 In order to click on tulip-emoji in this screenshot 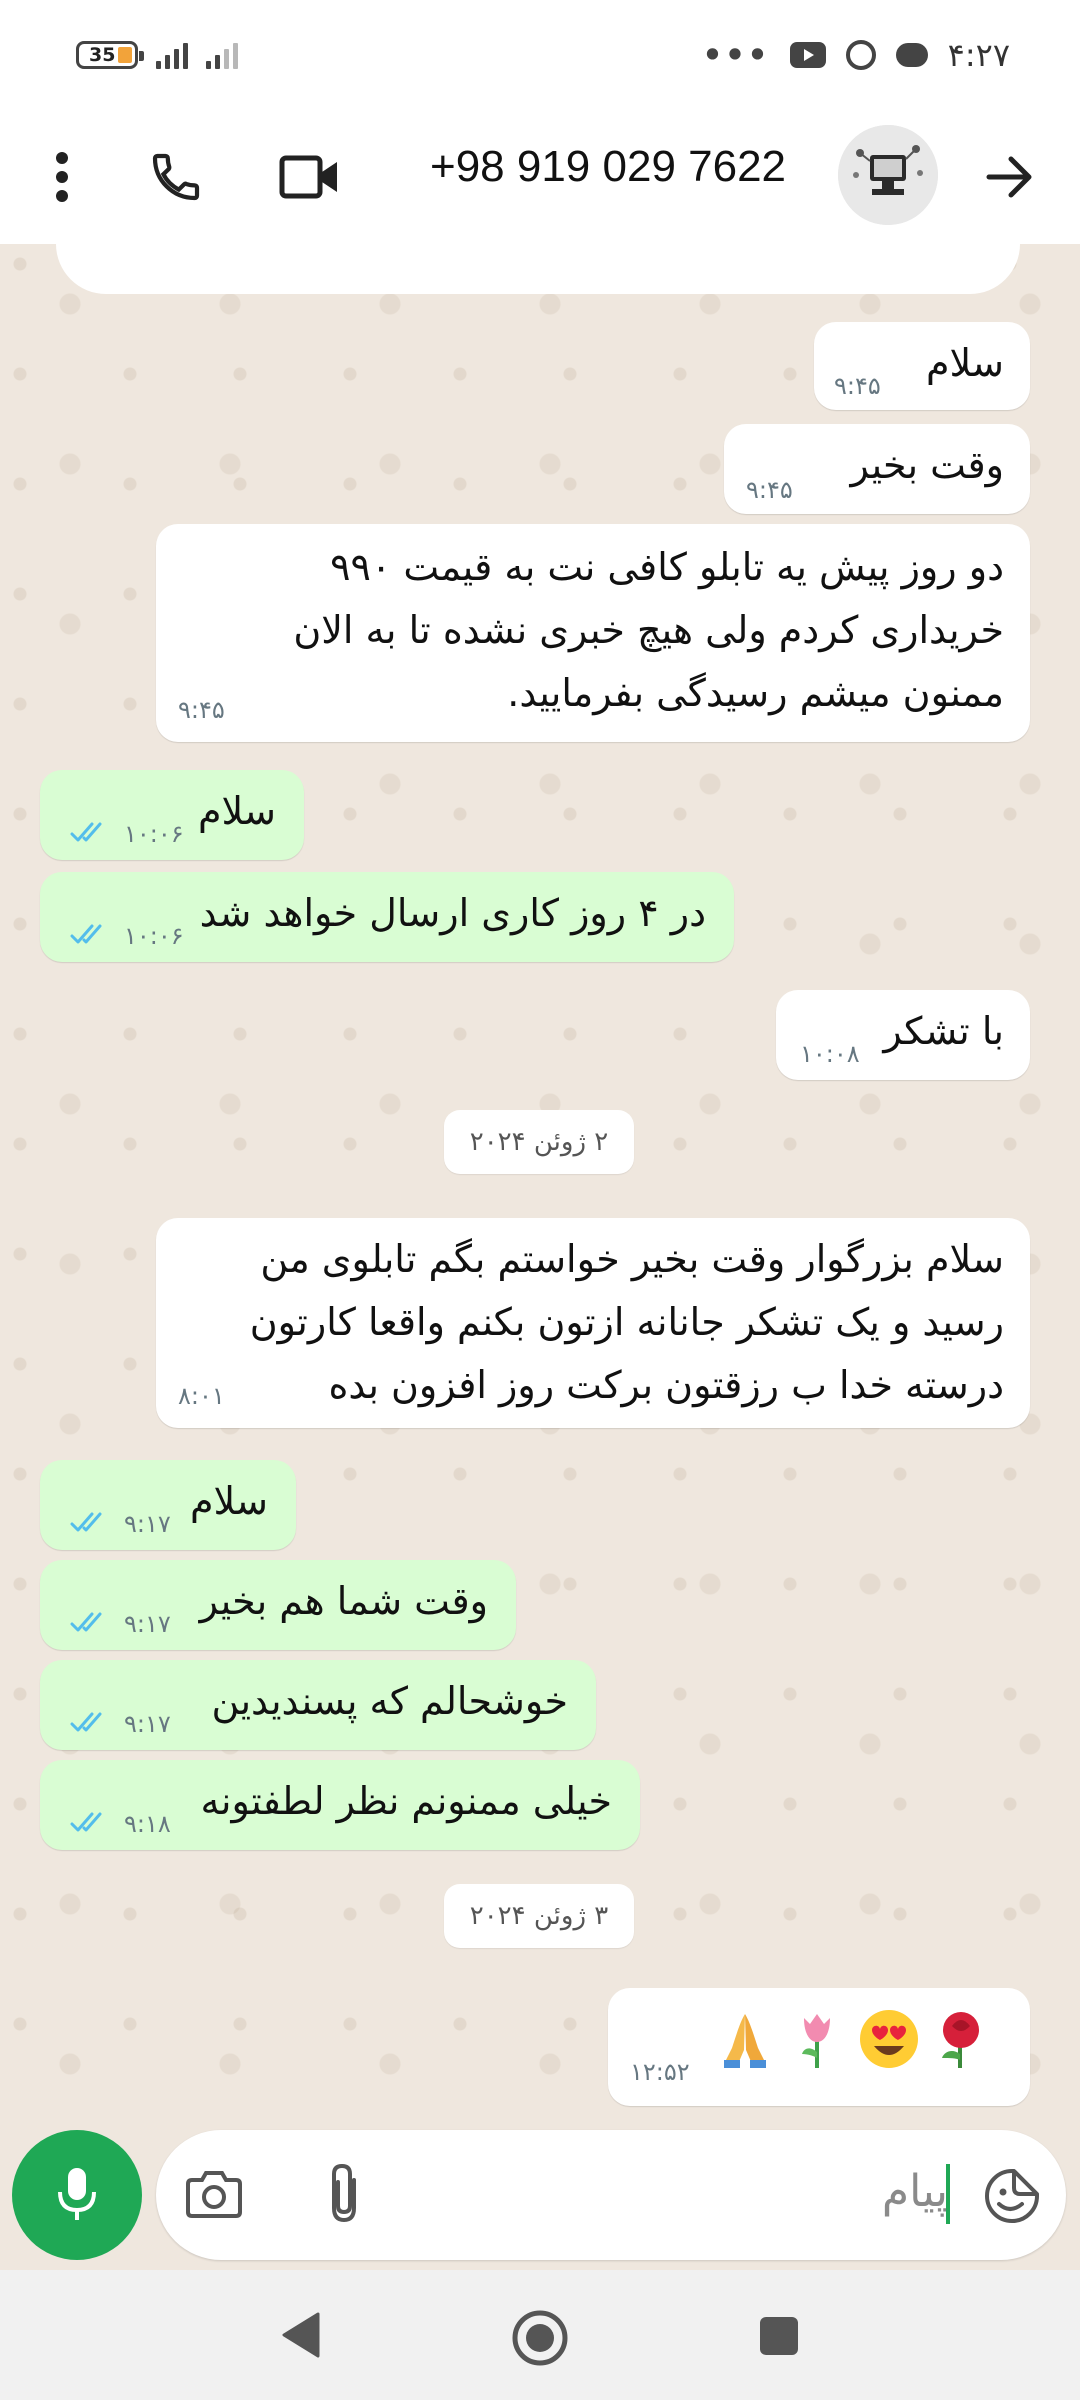, I will do `click(816, 2041)`.